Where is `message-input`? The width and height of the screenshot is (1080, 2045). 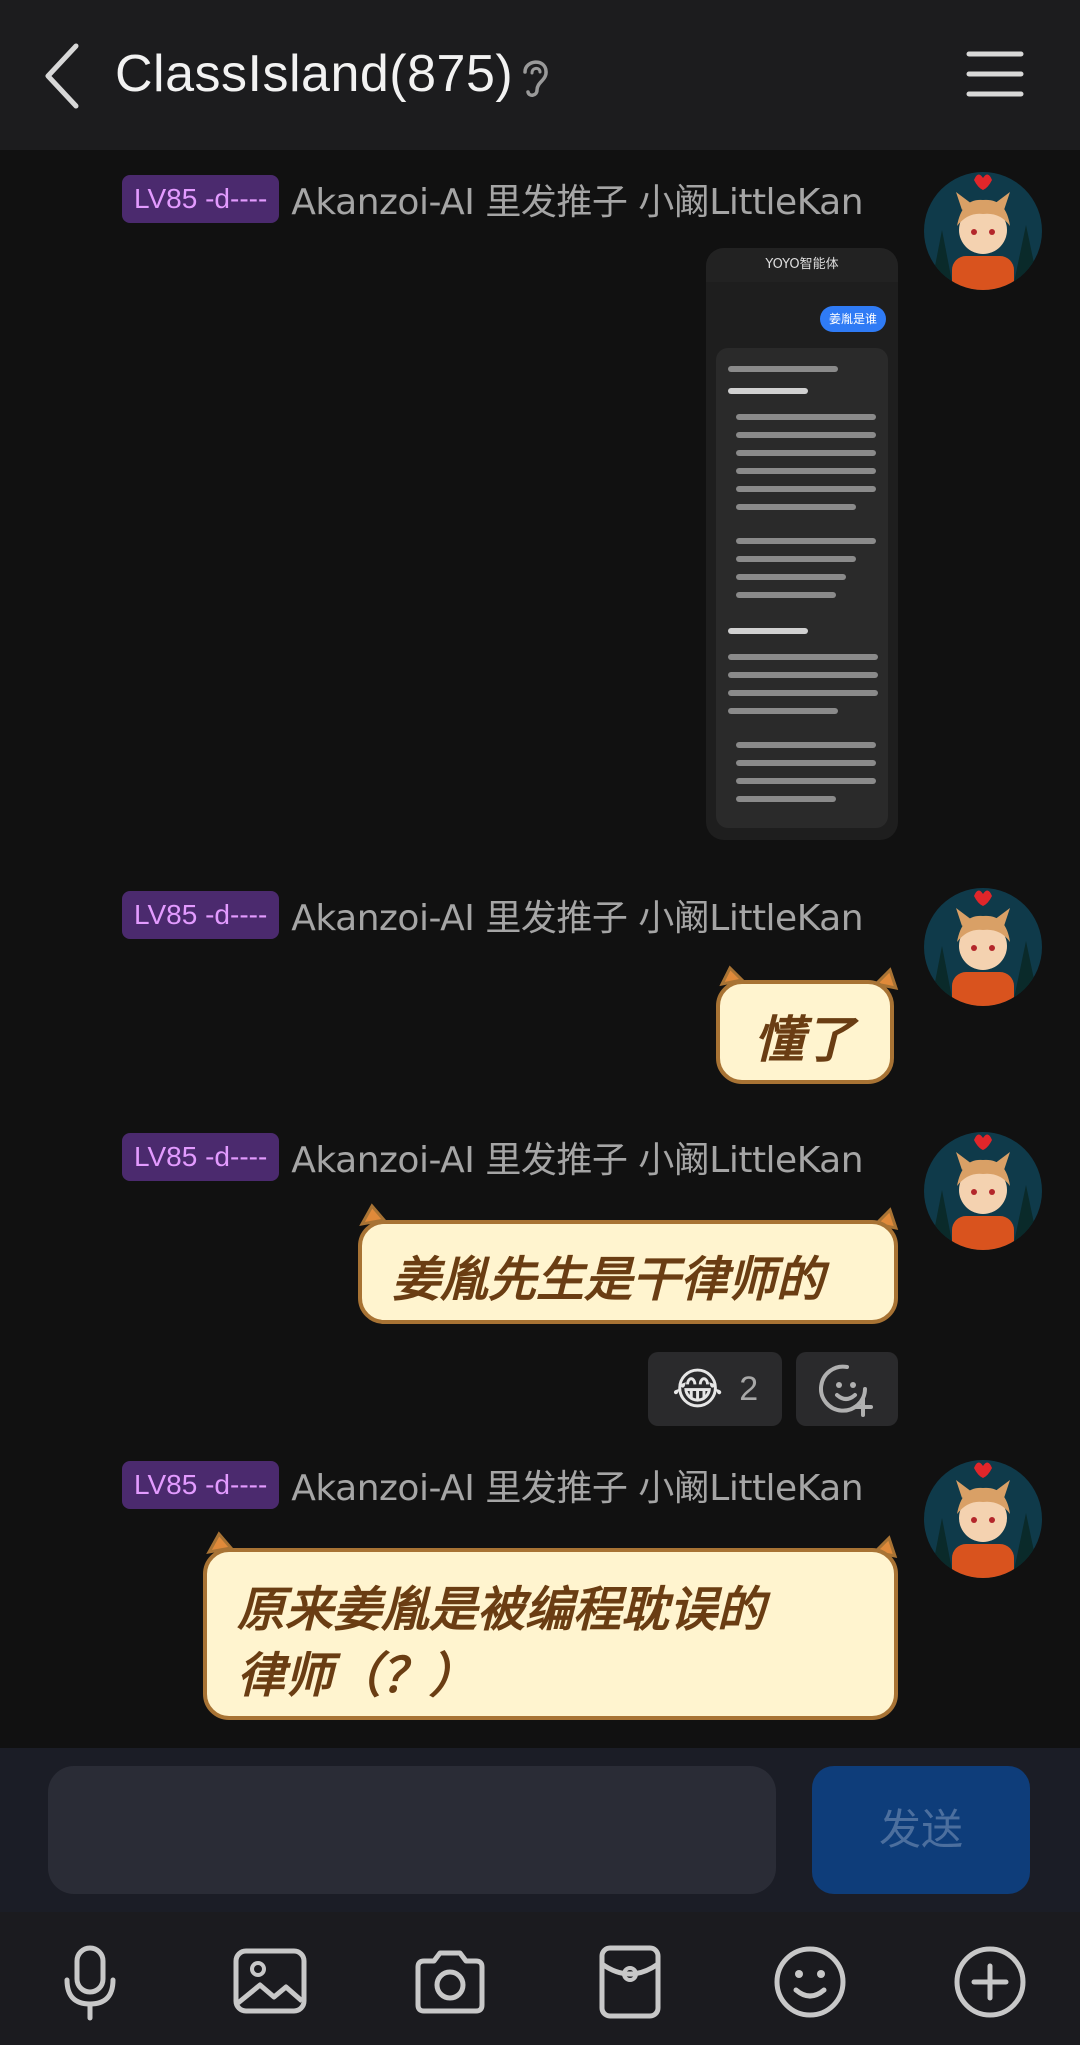
message-input is located at coordinates (412, 1830).